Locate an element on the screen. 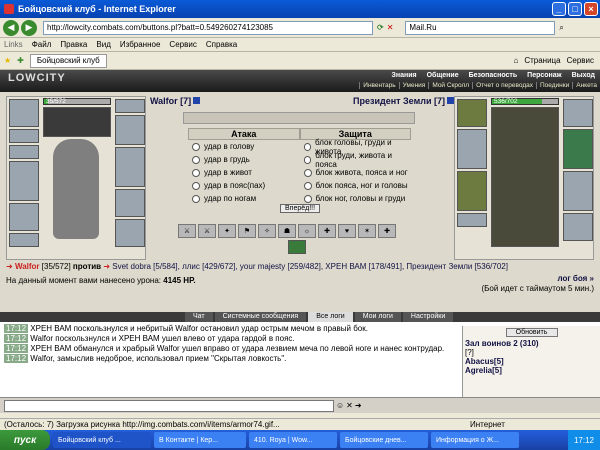  menu-item-tools: Сервис is located at coordinates (182, 44).